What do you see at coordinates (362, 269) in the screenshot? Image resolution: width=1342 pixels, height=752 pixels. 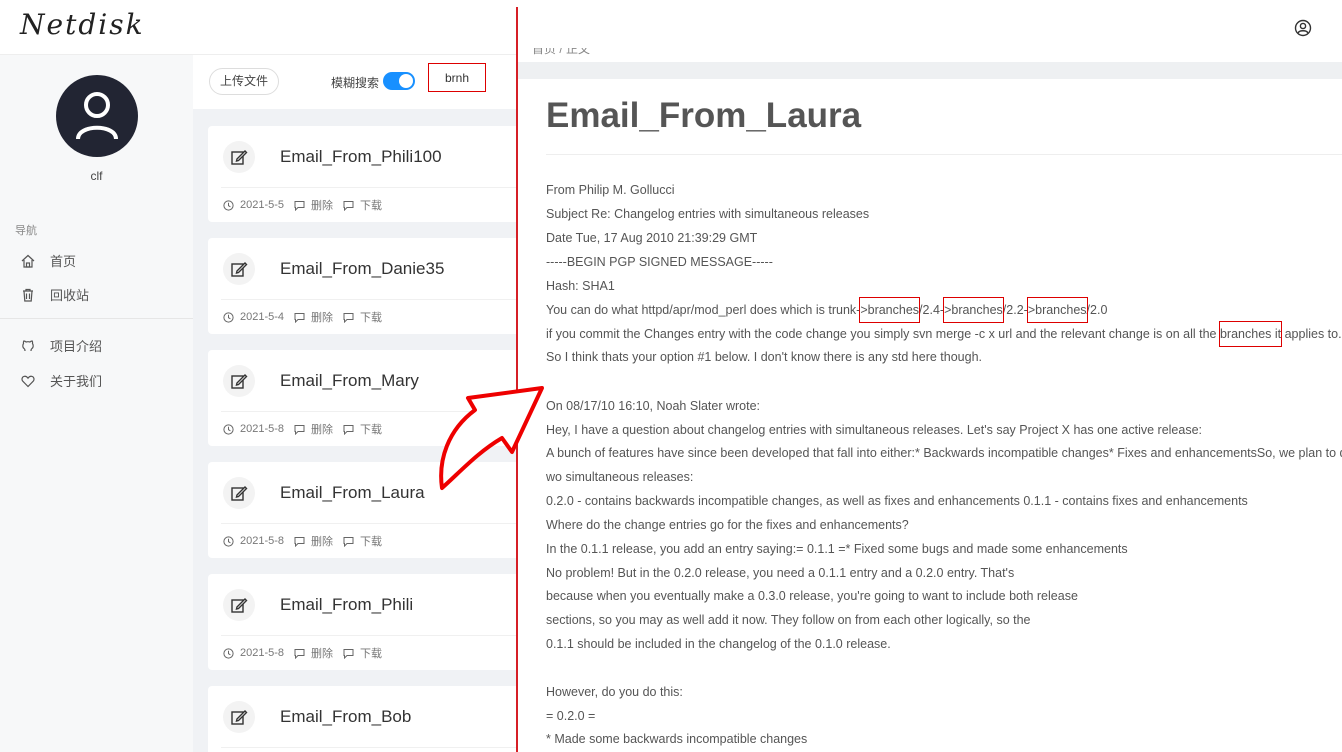 I see `file-title: Email_From_Danie35` at bounding box center [362, 269].